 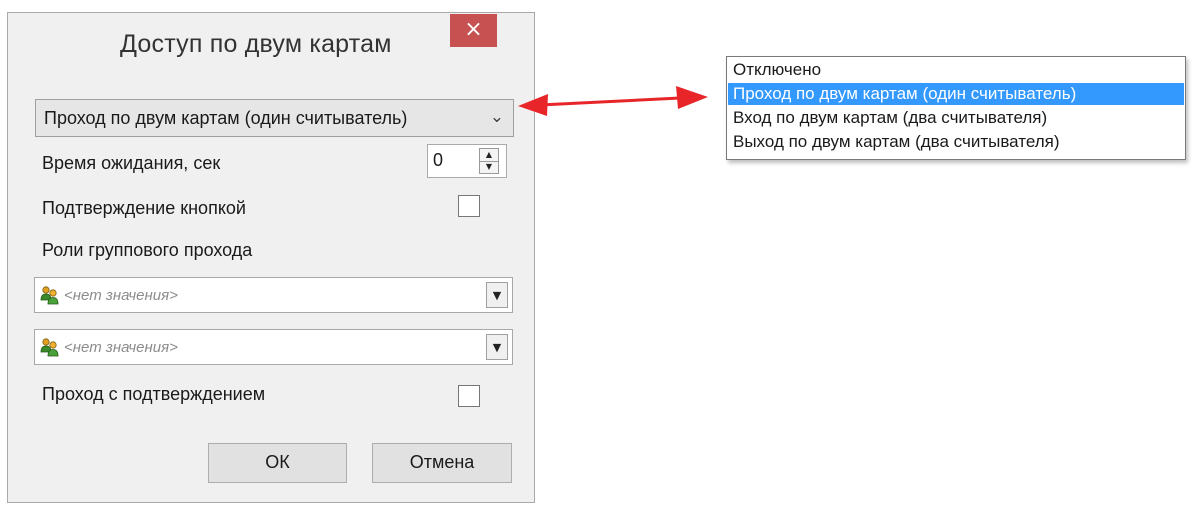 What do you see at coordinates (956, 70) in the screenshot?
I see `dropdown-item-disabled: Отключено` at bounding box center [956, 70].